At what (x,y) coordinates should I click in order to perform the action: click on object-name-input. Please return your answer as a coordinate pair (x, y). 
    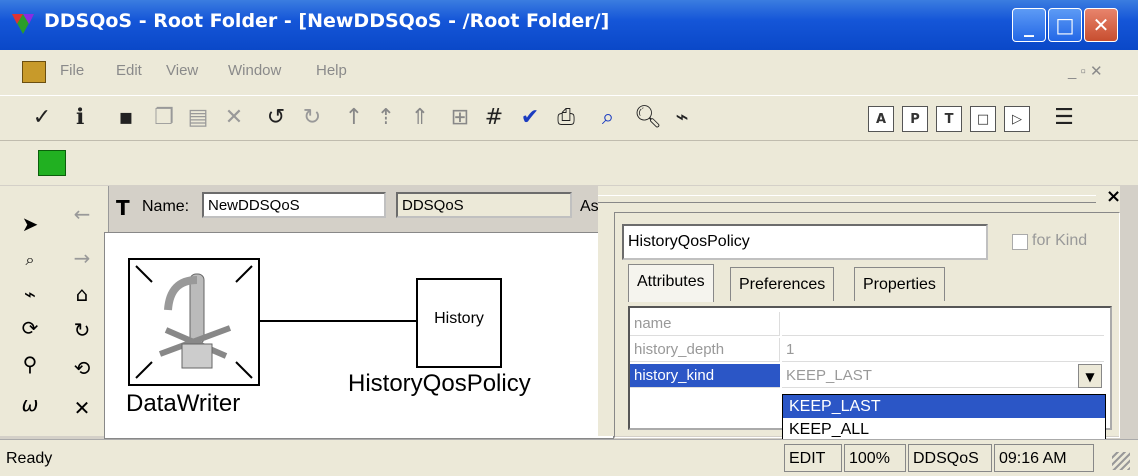
    Looking at the image, I should click on (805, 242).